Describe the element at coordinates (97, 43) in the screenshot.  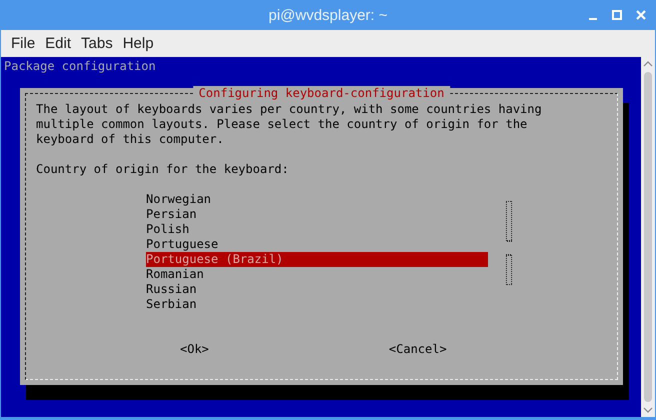
I see `menu-item: Tabs` at that location.